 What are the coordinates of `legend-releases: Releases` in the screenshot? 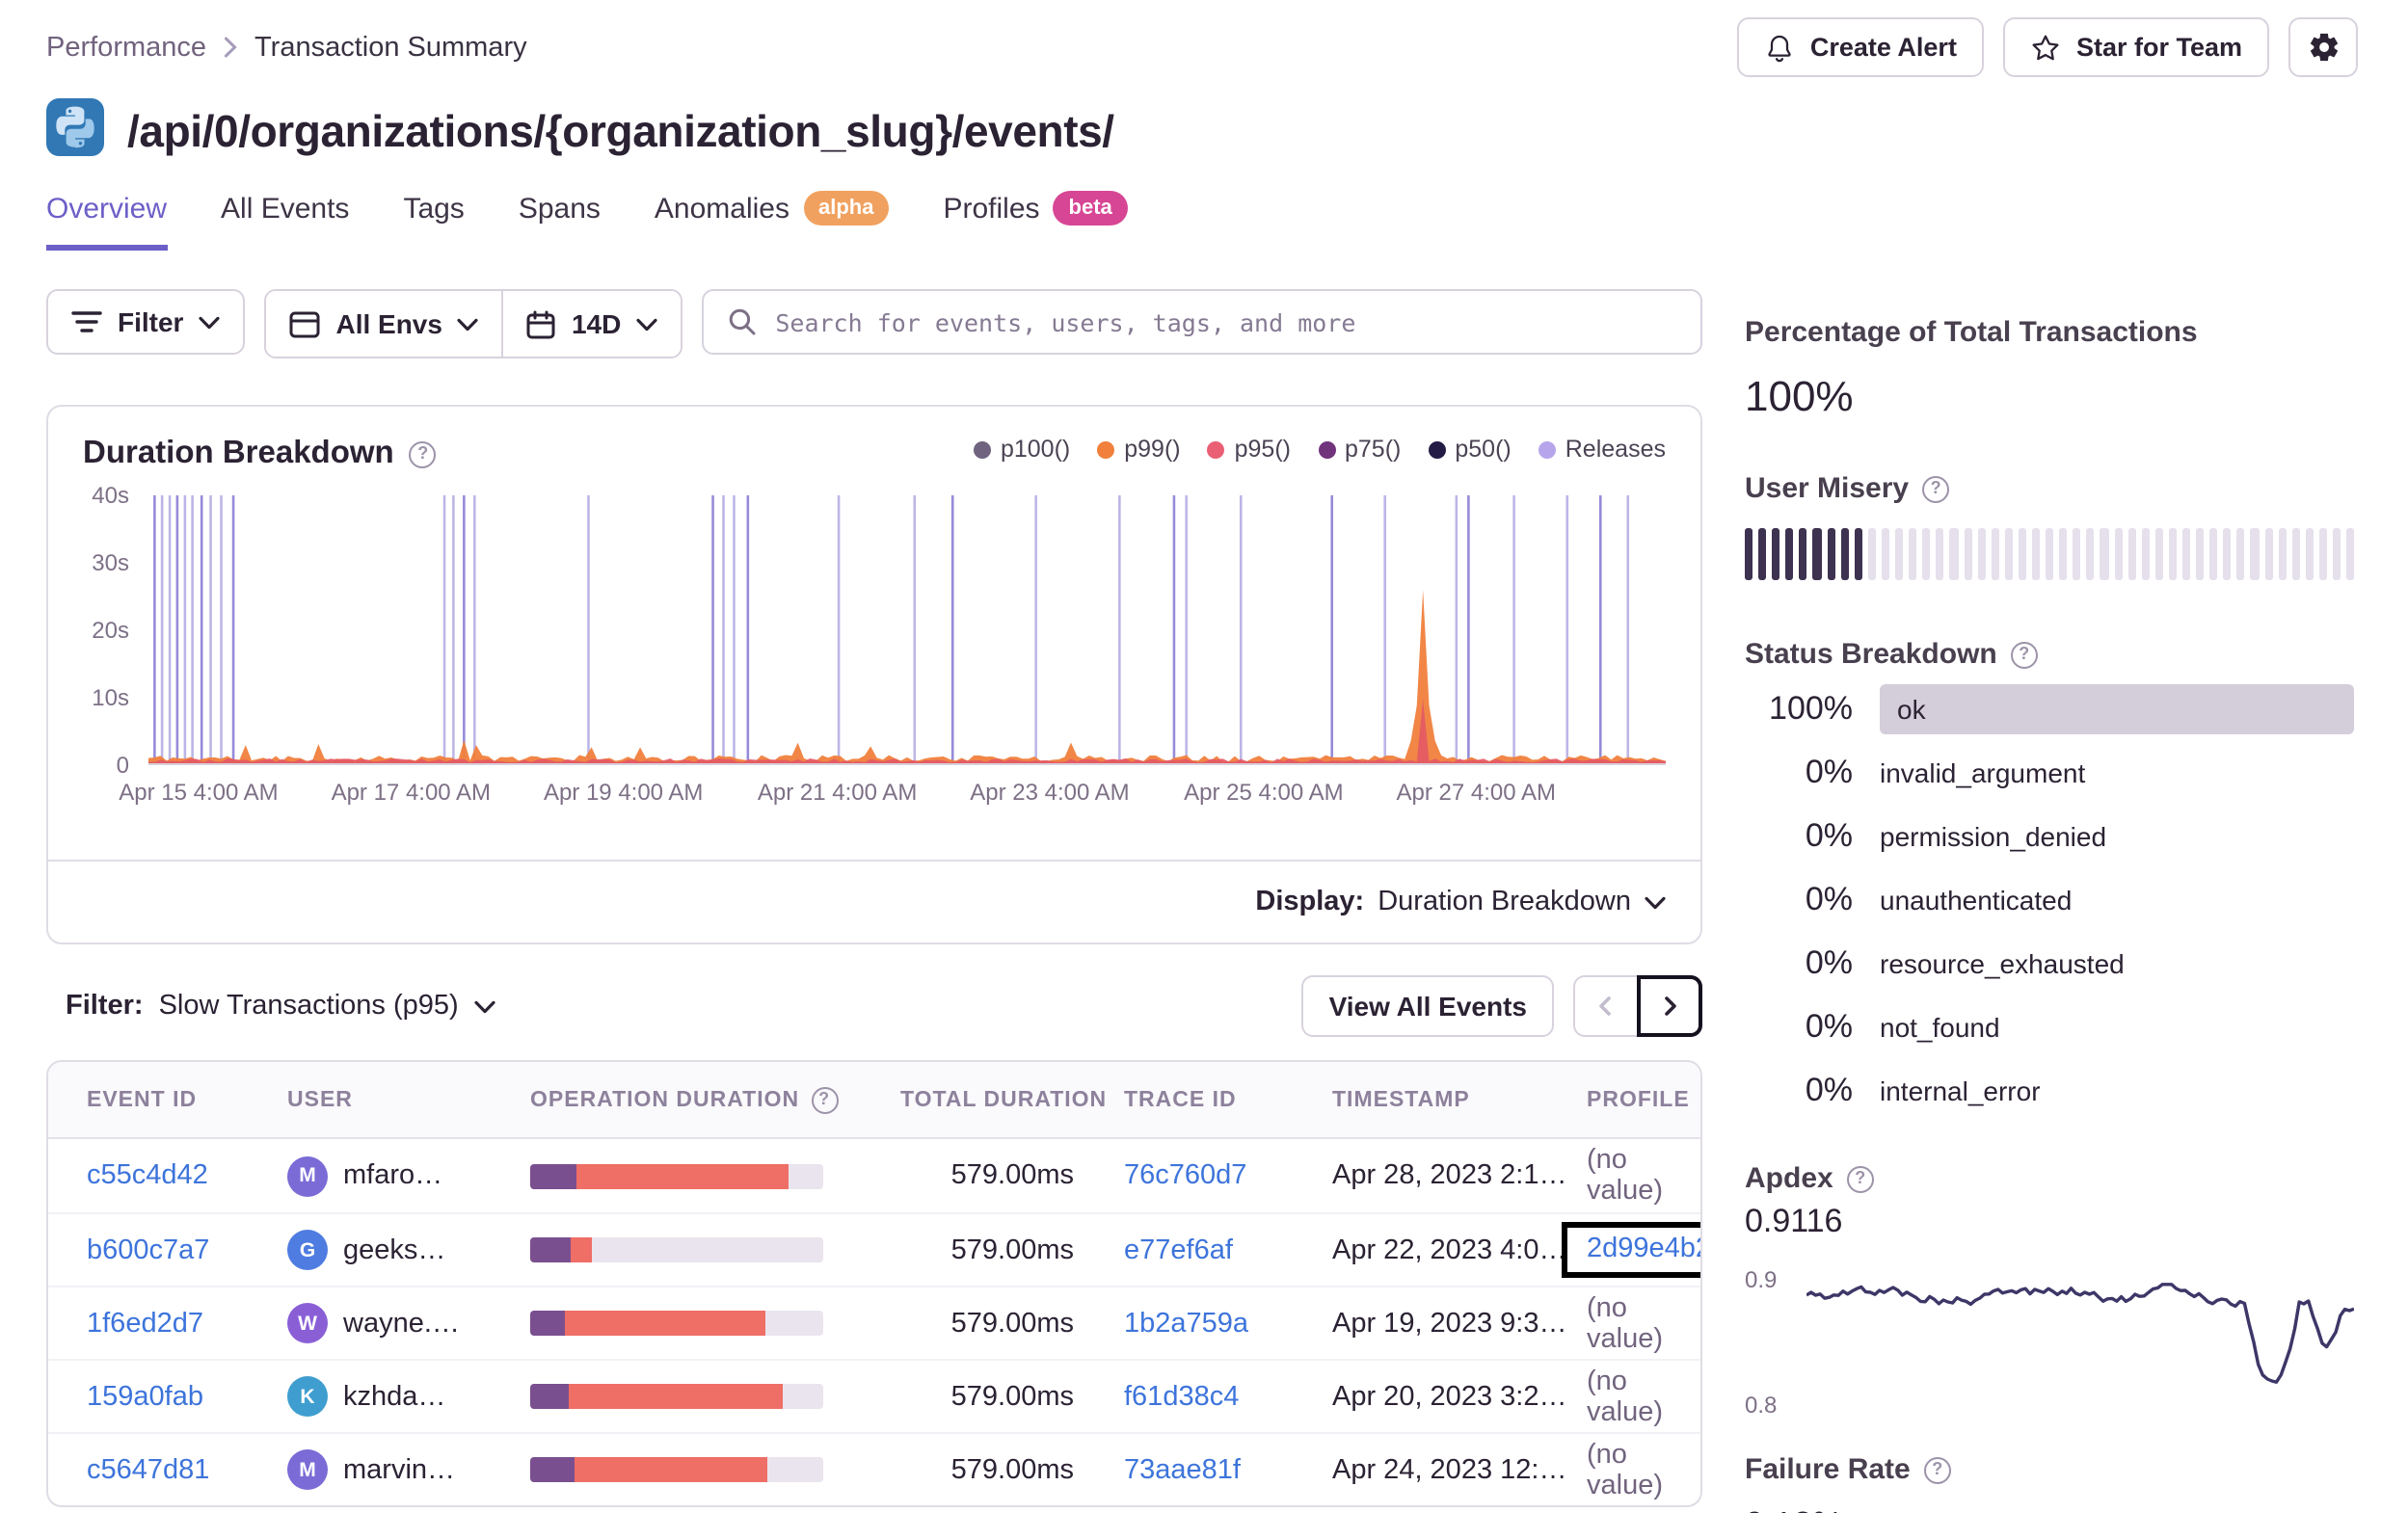 It's located at (1602, 449).